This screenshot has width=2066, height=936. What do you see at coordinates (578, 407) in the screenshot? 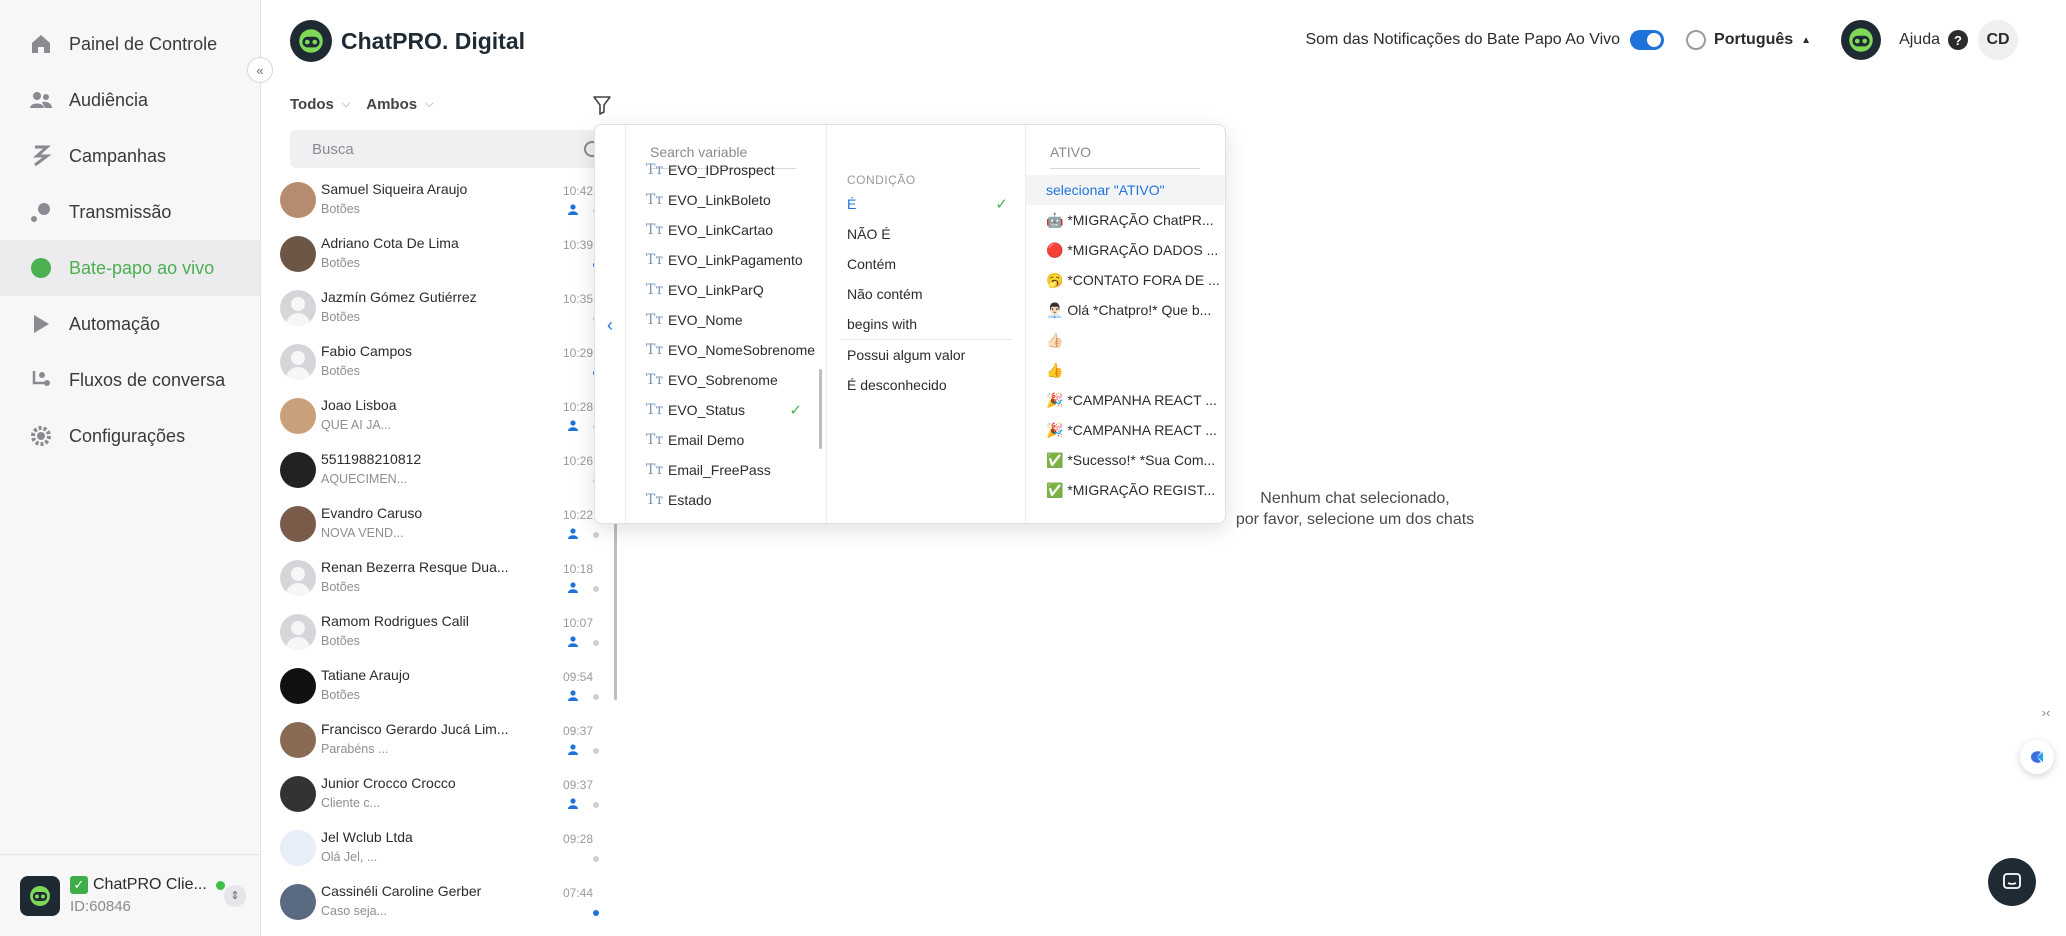
I see `message-time: 10:28` at bounding box center [578, 407].